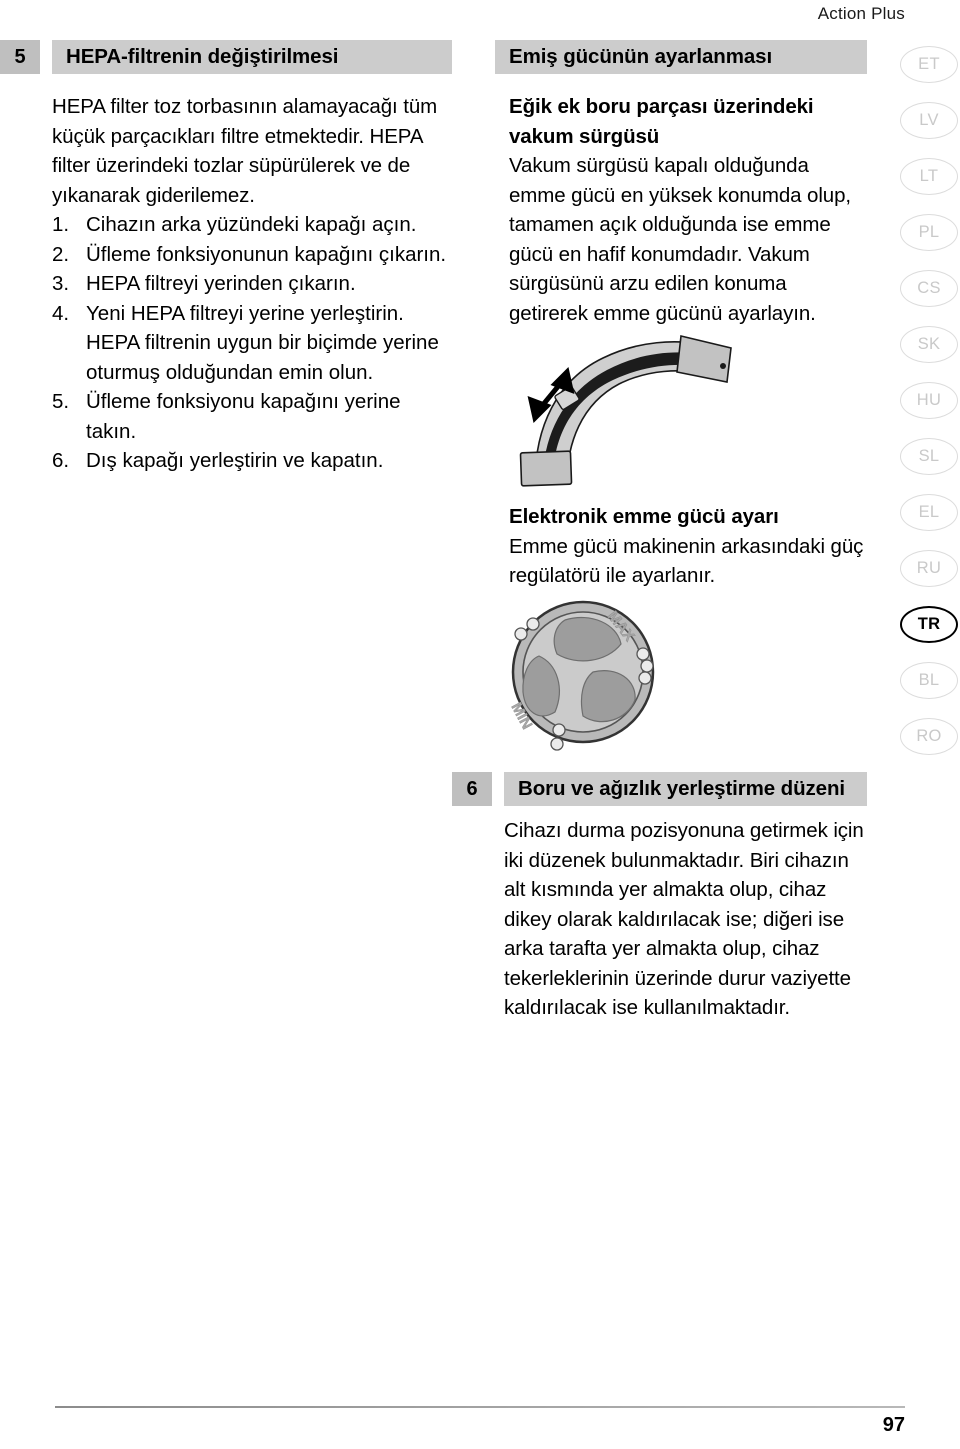  Describe the element at coordinates (723, 366) in the screenshot. I see `connector-button` at that location.